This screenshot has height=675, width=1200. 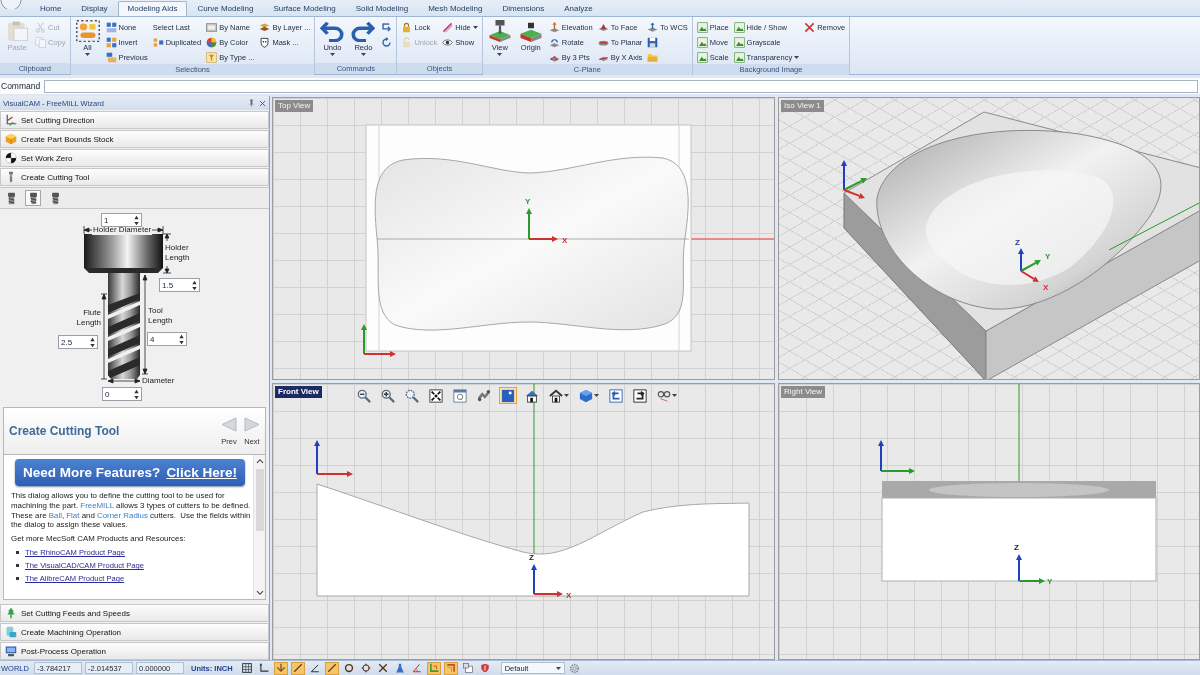 I want to click on name-tag-icon, so click(x=212, y=27).